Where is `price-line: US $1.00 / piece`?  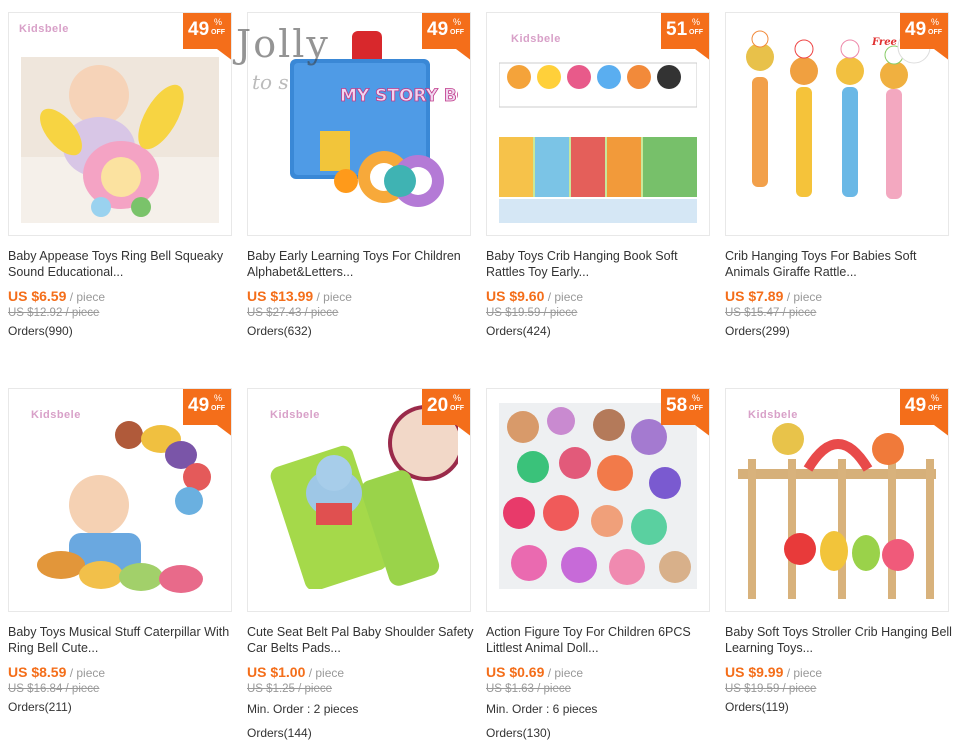
price-line: US $1.00 / piece is located at coordinates (295, 672).